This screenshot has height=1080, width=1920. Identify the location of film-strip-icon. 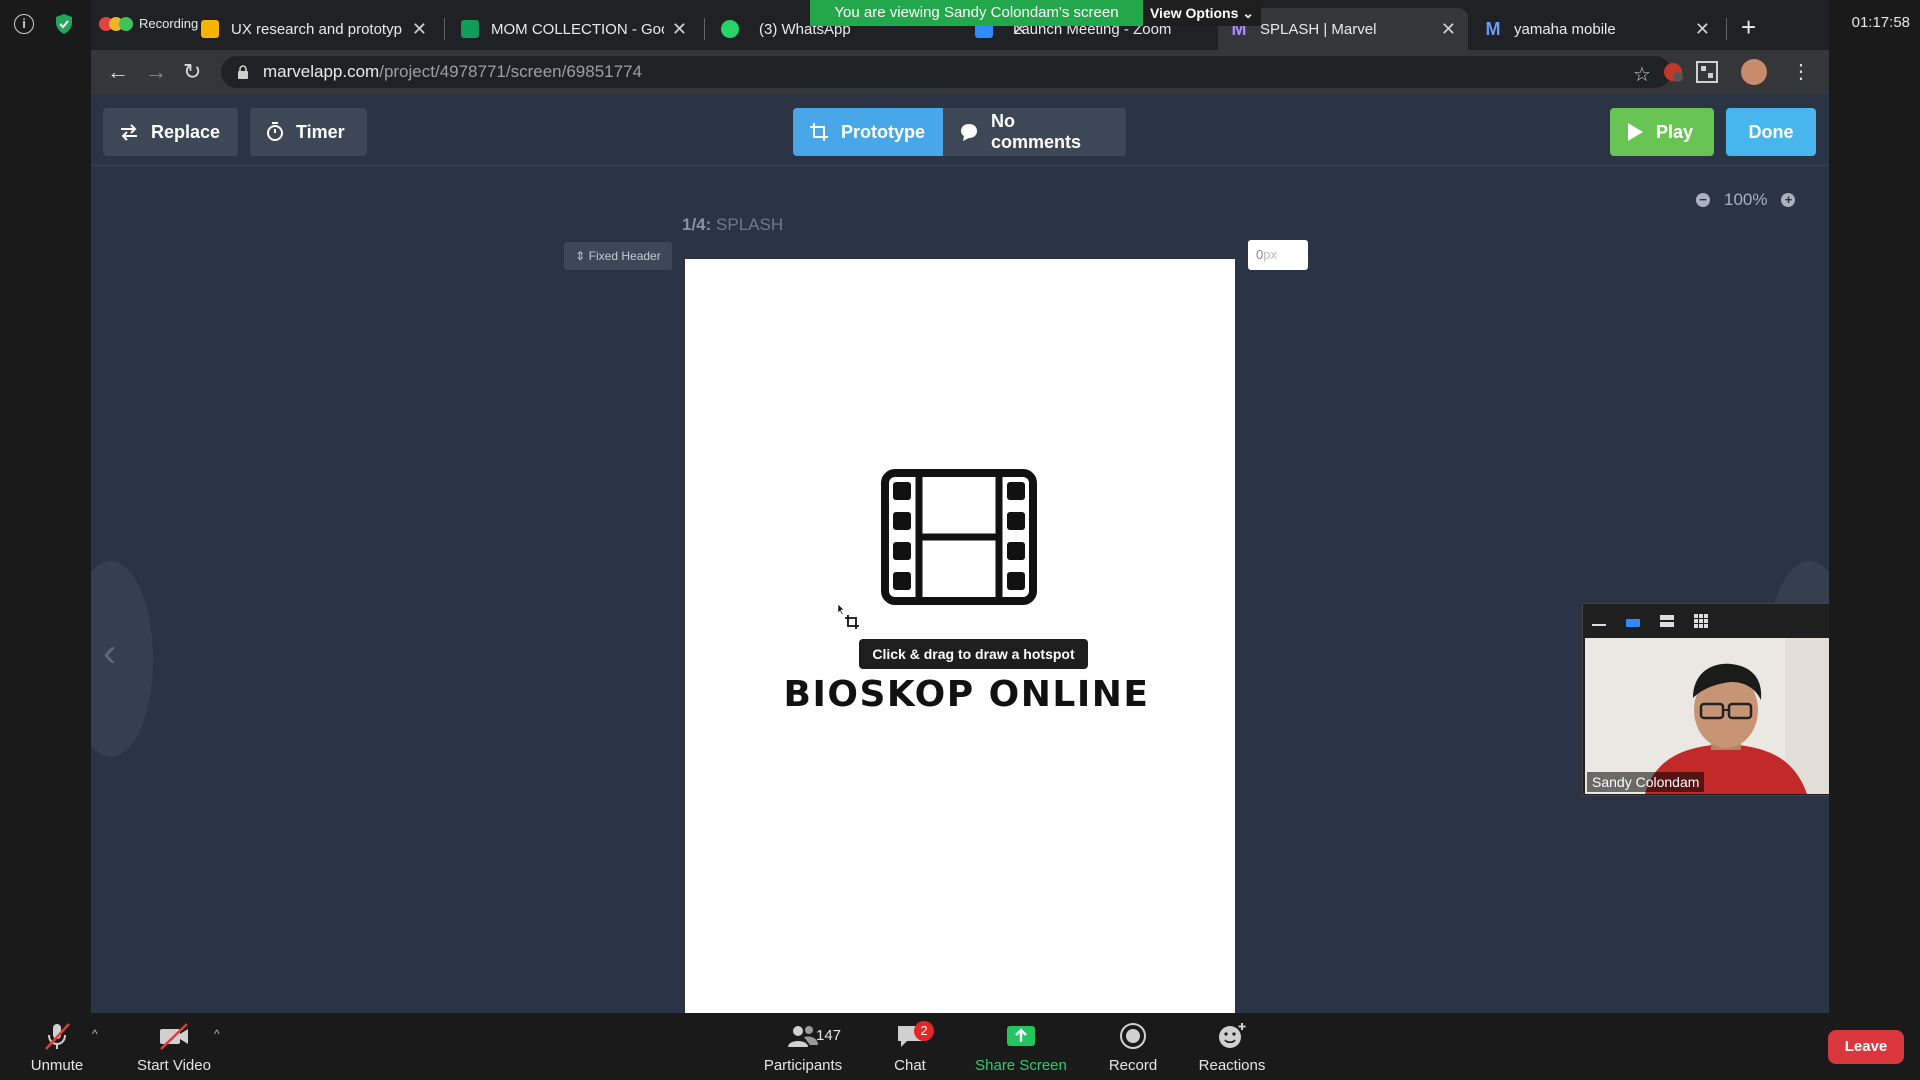
(959, 537).